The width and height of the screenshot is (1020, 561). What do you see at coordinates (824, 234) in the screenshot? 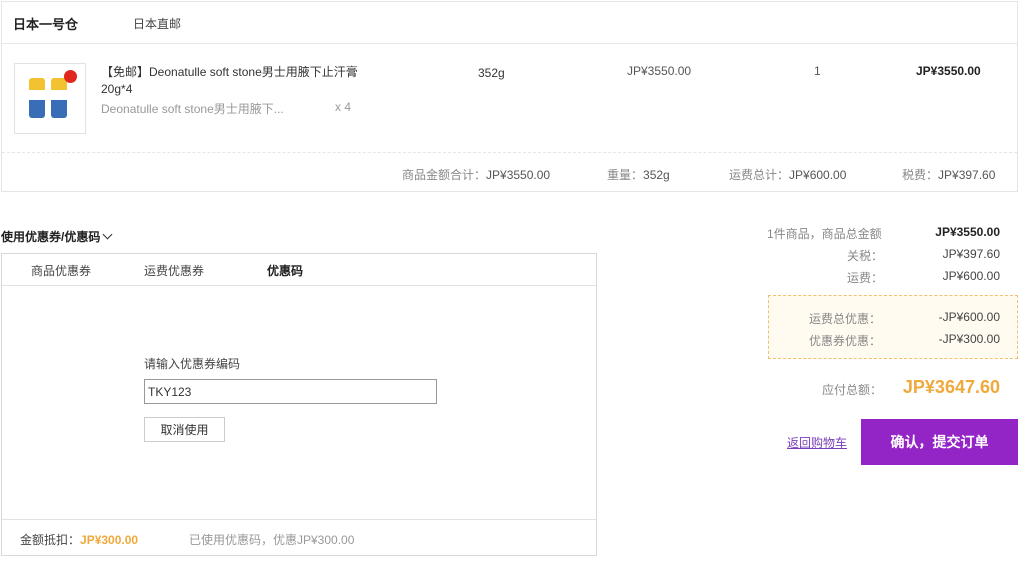
I see `items-total-label: 1件商品，商品总金额` at bounding box center [824, 234].